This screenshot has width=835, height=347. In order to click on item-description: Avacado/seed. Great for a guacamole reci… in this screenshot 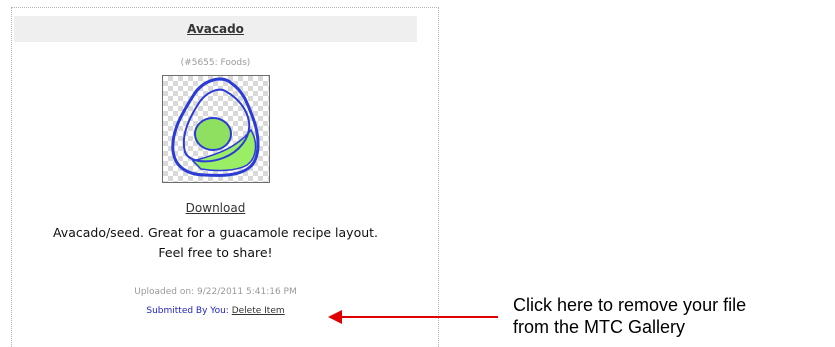, I will do `click(215, 243)`.